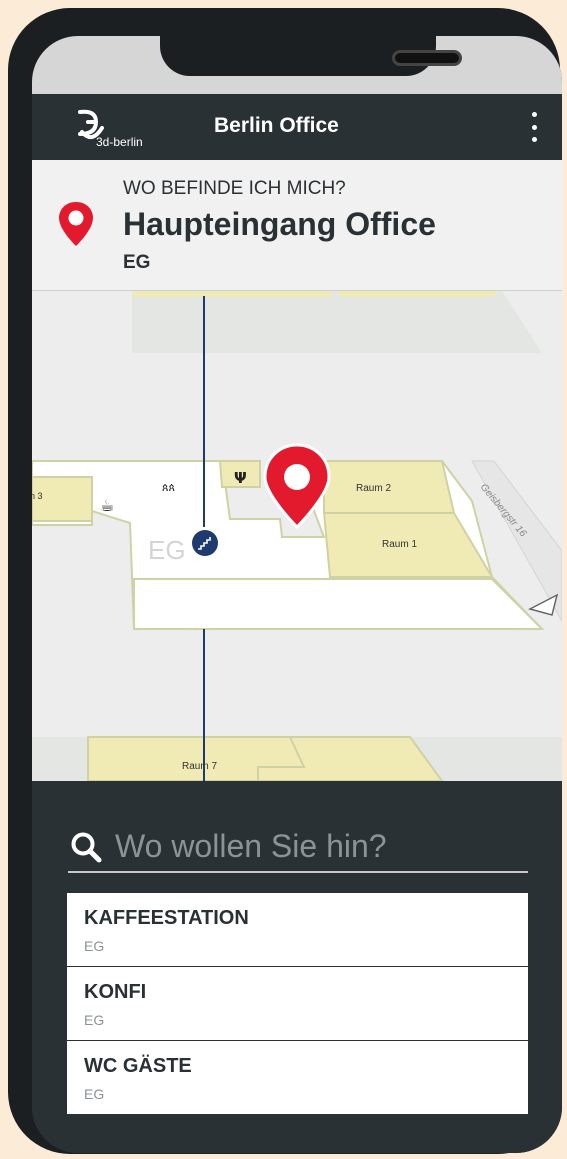 The width and height of the screenshot is (567, 1159). What do you see at coordinates (166, 918) in the screenshot?
I see `destination-name: KAFFEESTATION` at bounding box center [166, 918].